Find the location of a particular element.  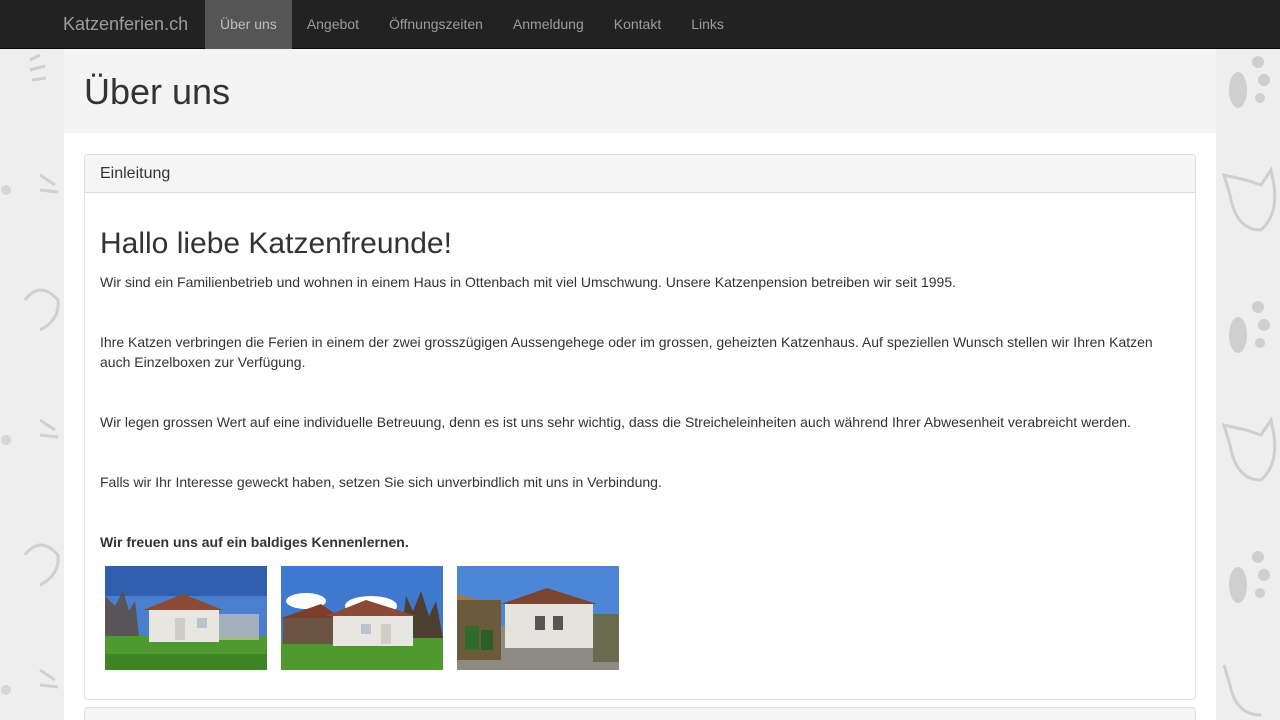

page-title: Über uns is located at coordinates (157, 91).